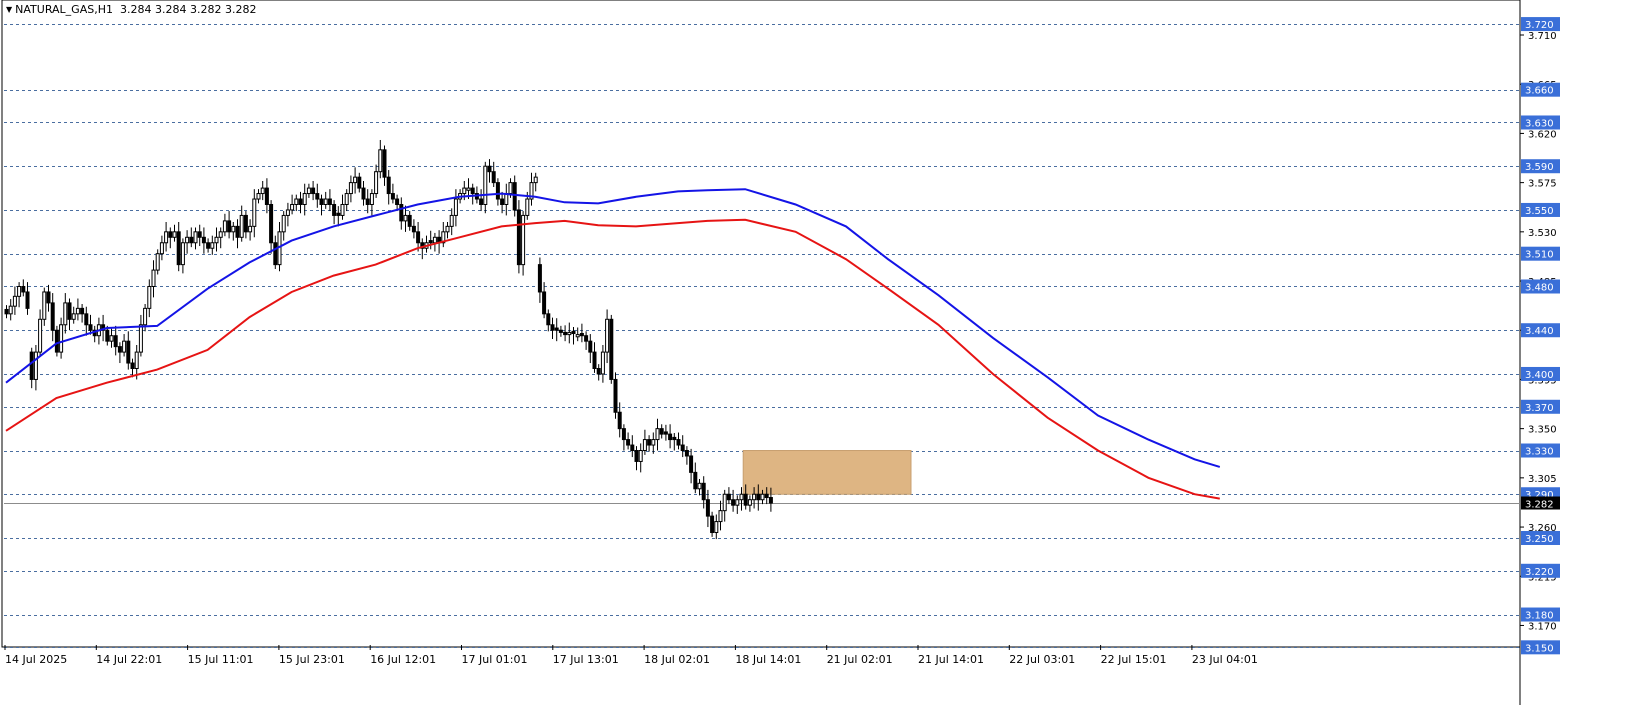 This screenshot has width=1651, height=705. I want to click on axis-tick-label: 3.575, so click(1542, 184).